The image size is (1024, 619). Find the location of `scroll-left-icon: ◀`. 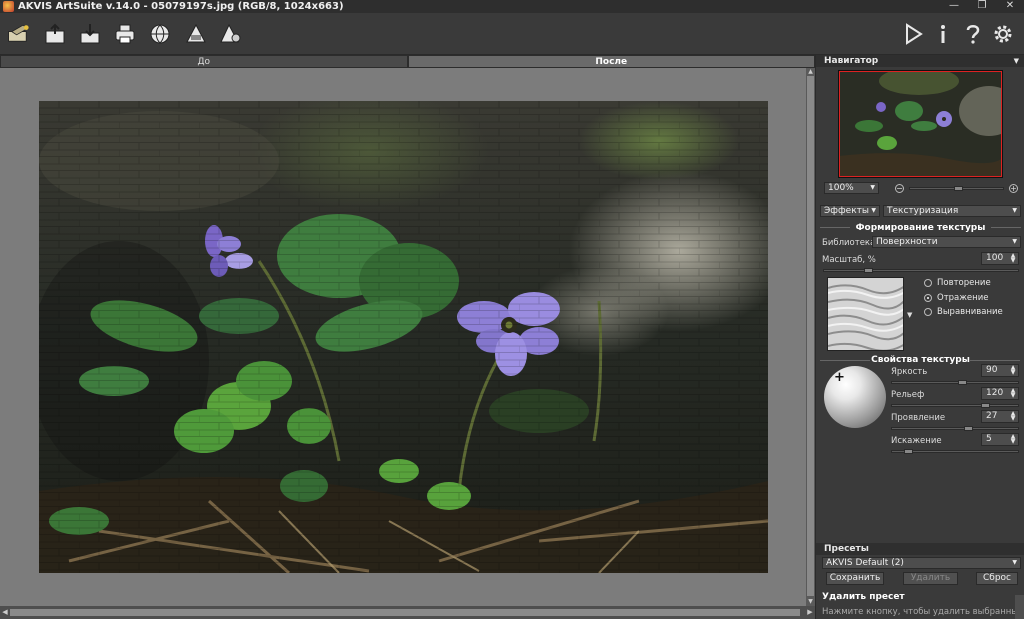

scroll-left-icon: ◀ is located at coordinates (5, 612).